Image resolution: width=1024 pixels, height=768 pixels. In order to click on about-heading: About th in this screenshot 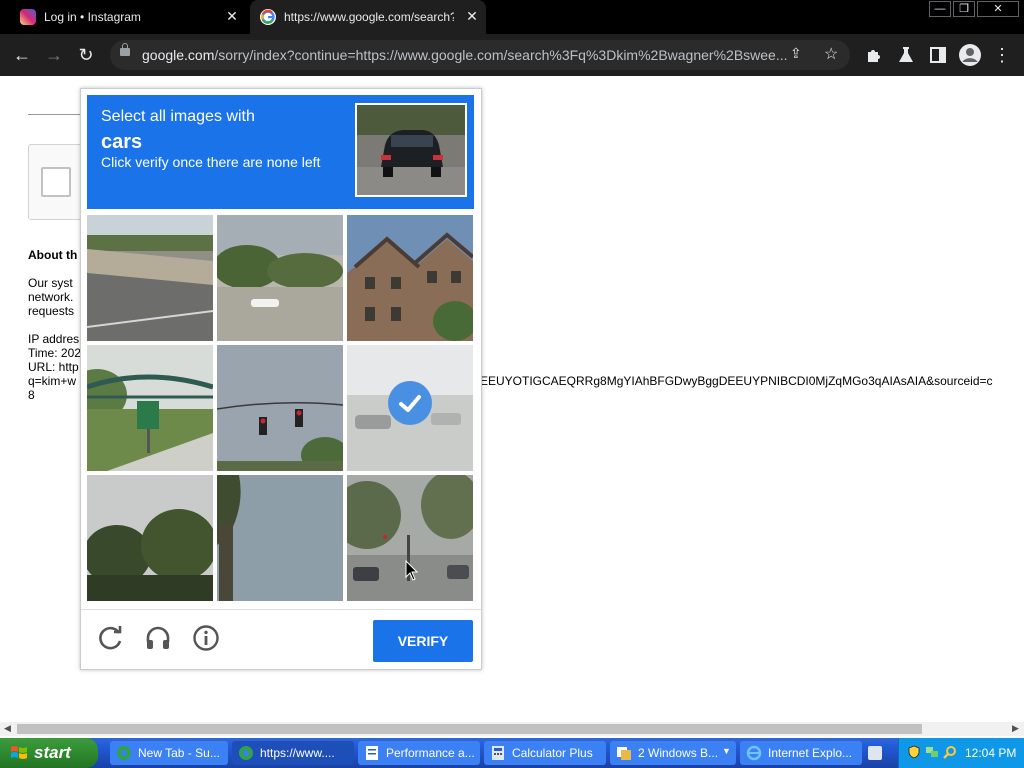, I will do `click(53, 255)`.